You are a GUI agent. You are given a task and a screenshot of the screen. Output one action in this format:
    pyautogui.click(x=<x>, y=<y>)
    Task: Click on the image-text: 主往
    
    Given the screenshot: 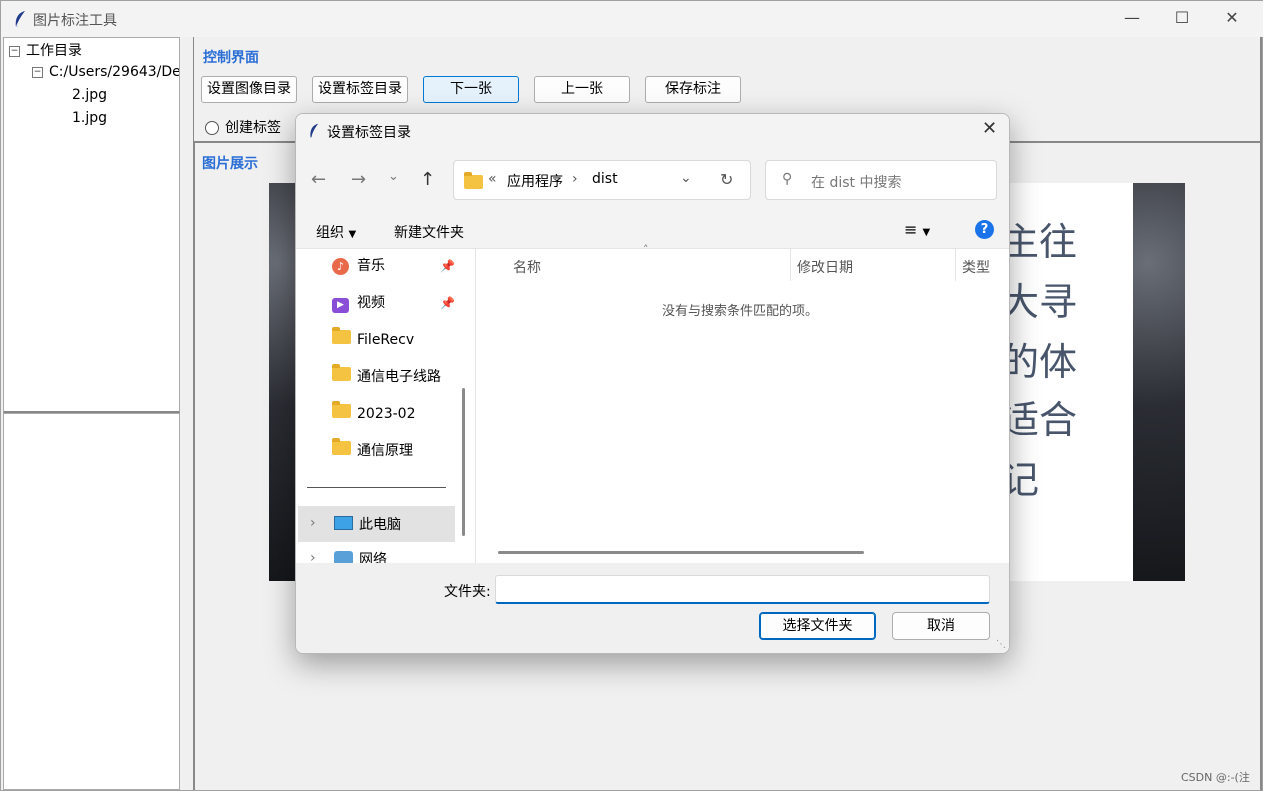 What is the action you would take?
    pyautogui.click(x=1039, y=242)
    